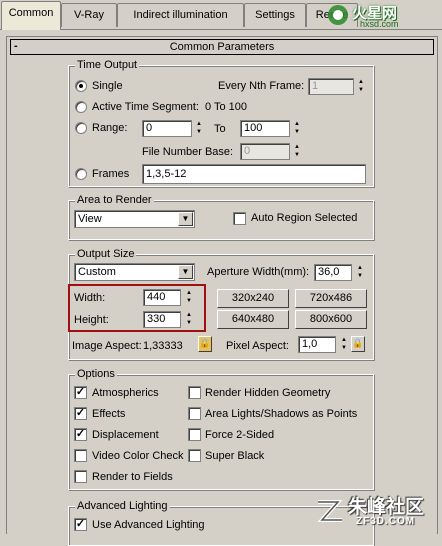 The width and height of the screenshot is (442, 546). What do you see at coordinates (16, 46) in the screenshot?
I see `collapse-icon: -` at bounding box center [16, 46].